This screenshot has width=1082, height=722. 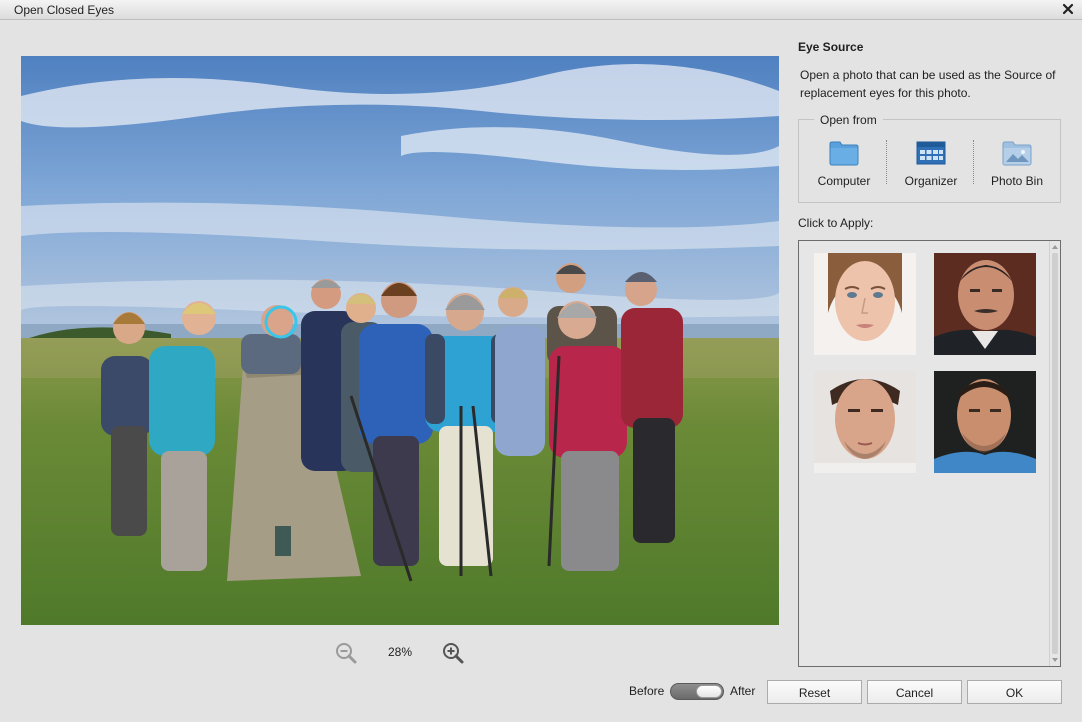 I want to click on cancel-button: Cancel, so click(x=914, y=692).